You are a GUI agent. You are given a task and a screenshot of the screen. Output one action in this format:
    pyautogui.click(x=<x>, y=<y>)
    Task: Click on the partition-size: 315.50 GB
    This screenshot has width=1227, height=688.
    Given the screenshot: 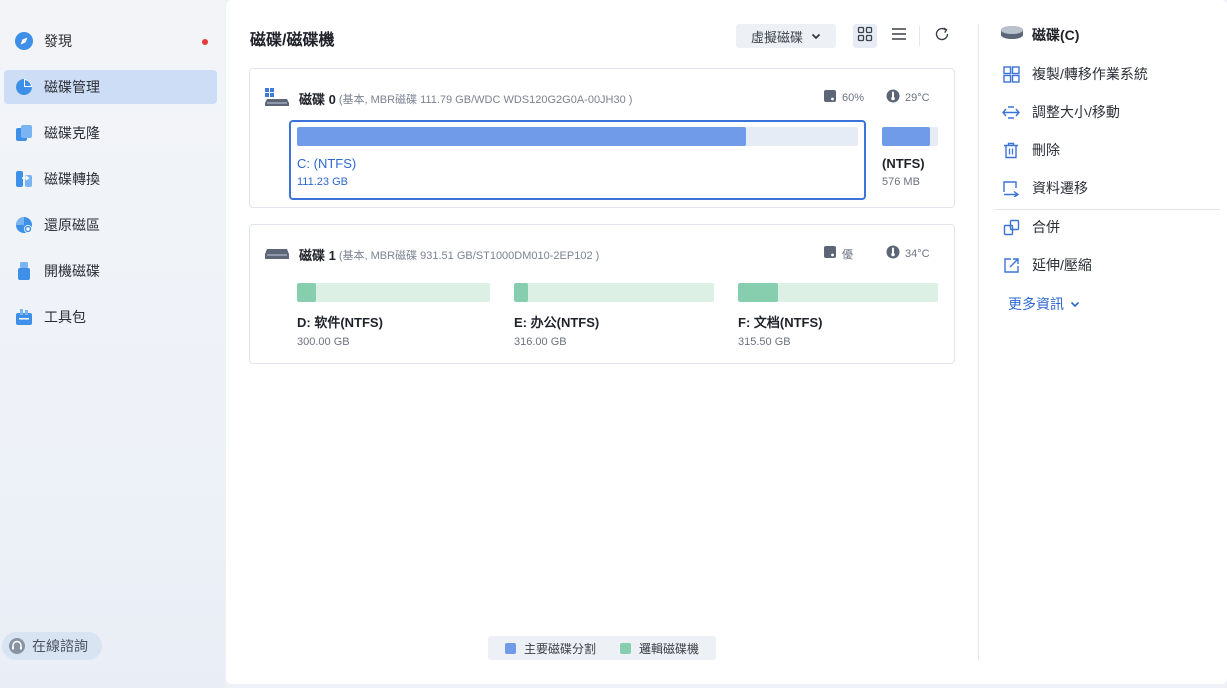 What is the action you would take?
    pyautogui.click(x=764, y=342)
    